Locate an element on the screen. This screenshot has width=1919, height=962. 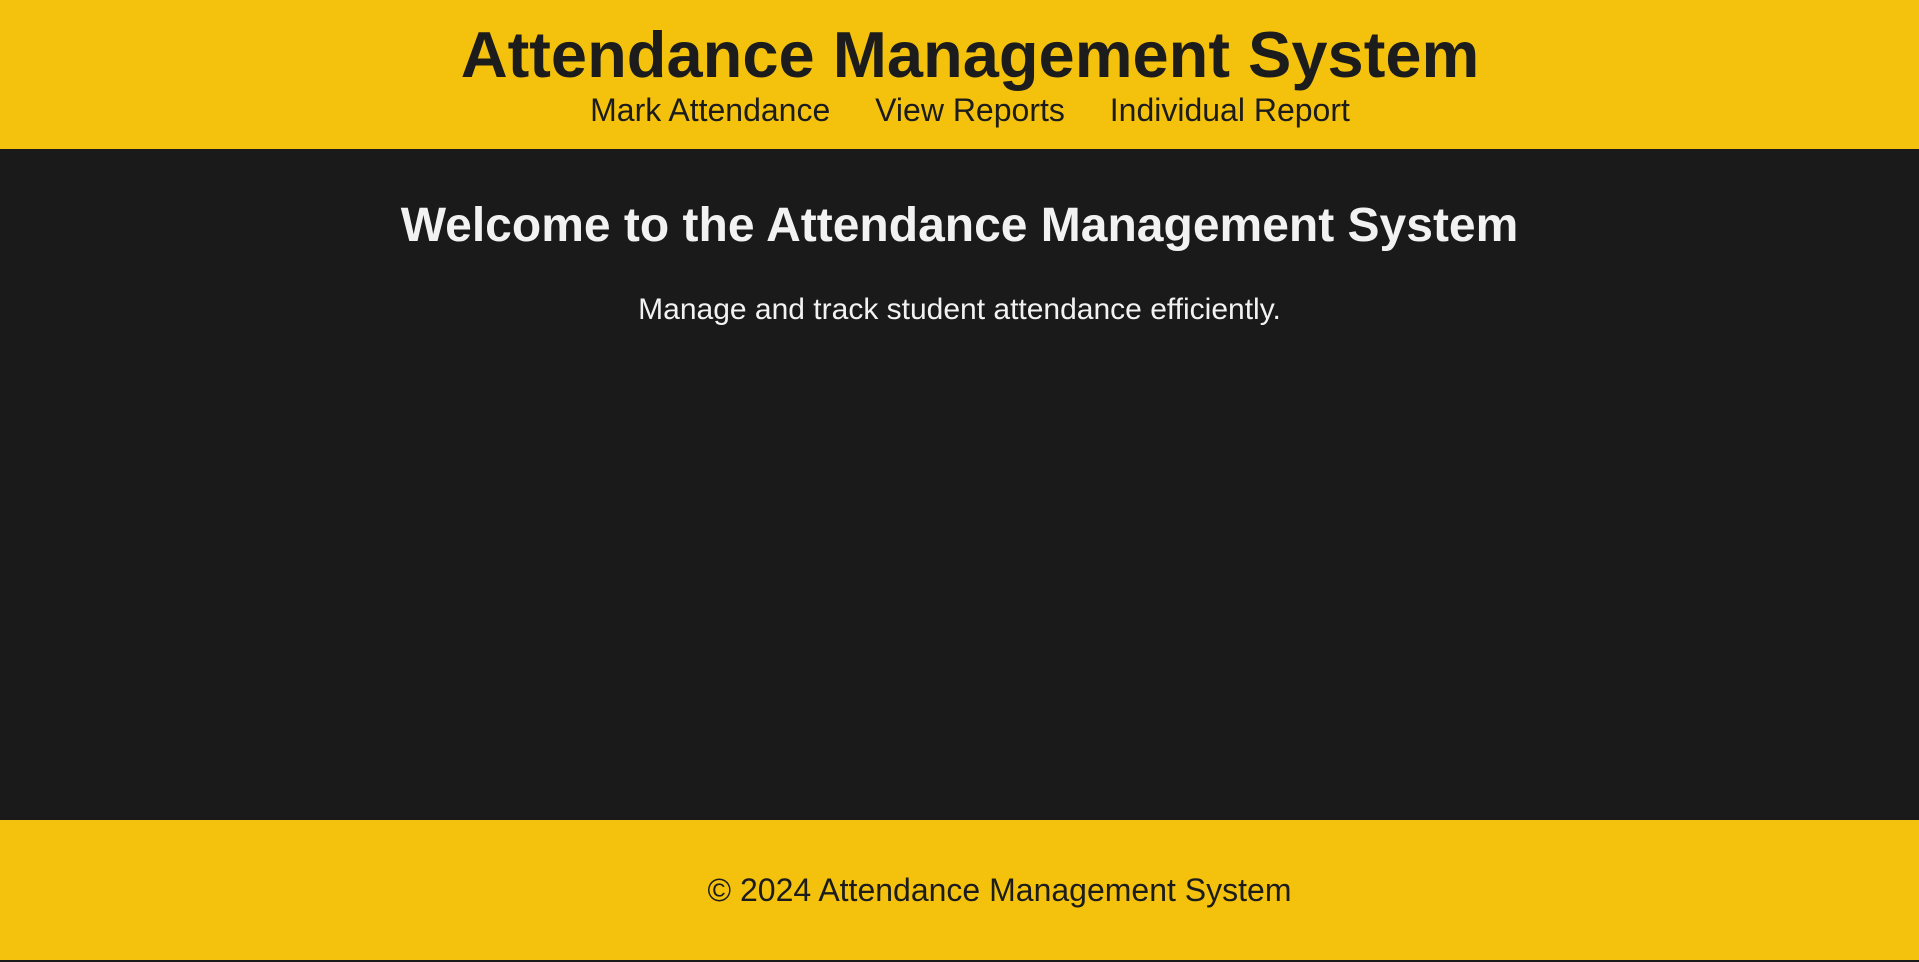
site-title: Attendance Management System is located at coordinates (970, 54).